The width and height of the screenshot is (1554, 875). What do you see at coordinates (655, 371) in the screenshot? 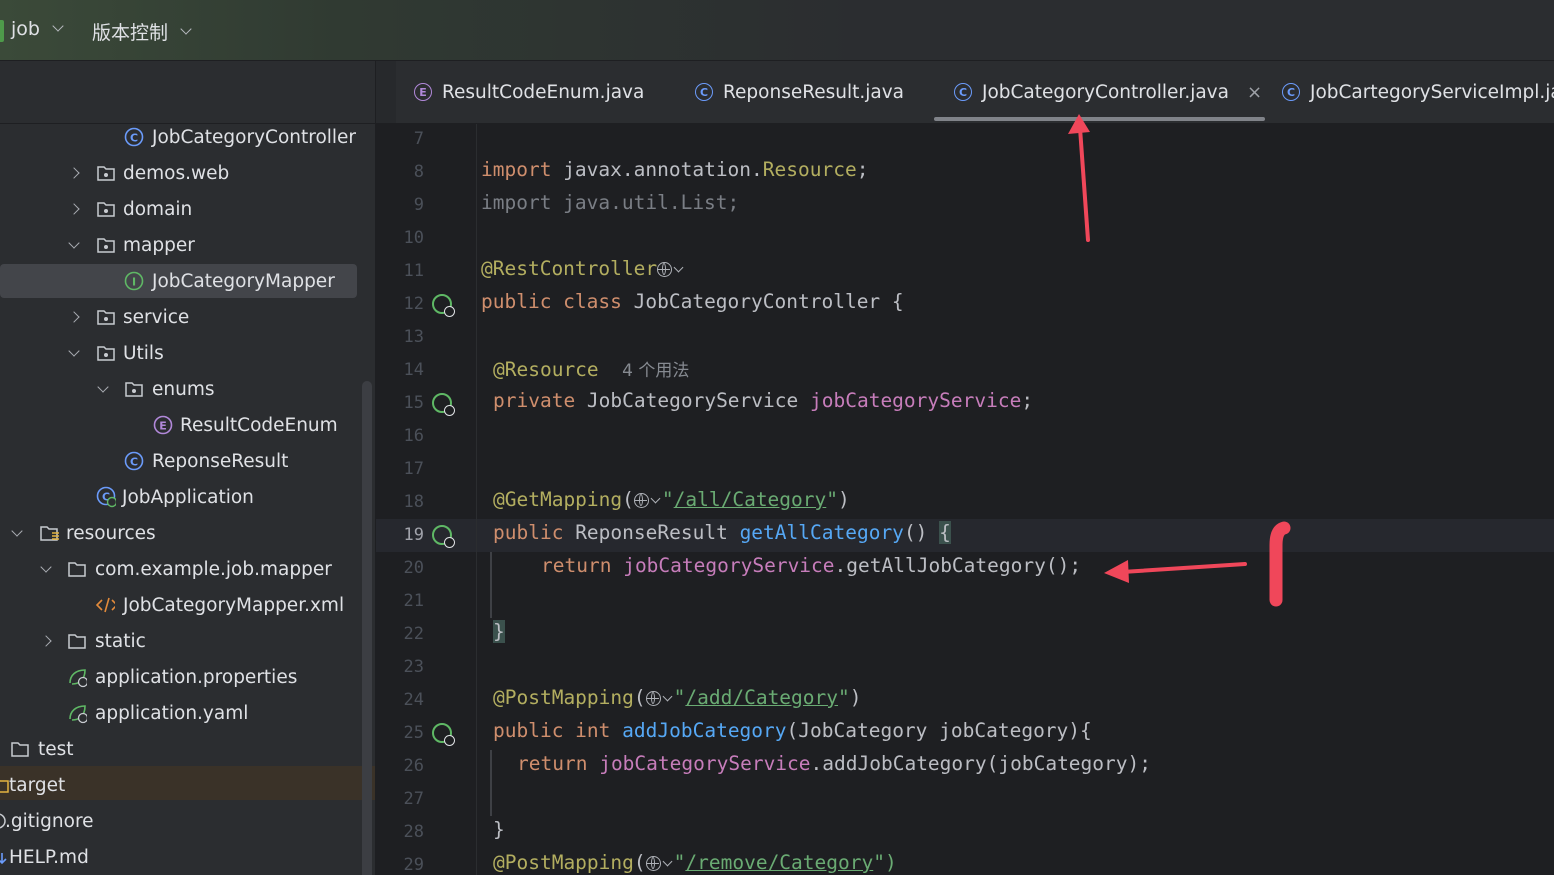
I see `usages-hint: 4 个用法` at bounding box center [655, 371].